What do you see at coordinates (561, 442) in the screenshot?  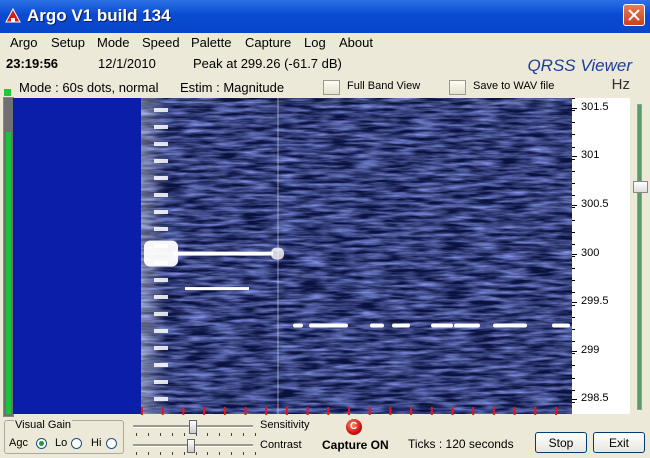 I see `stop-button: Stop` at bounding box center [561, 442].